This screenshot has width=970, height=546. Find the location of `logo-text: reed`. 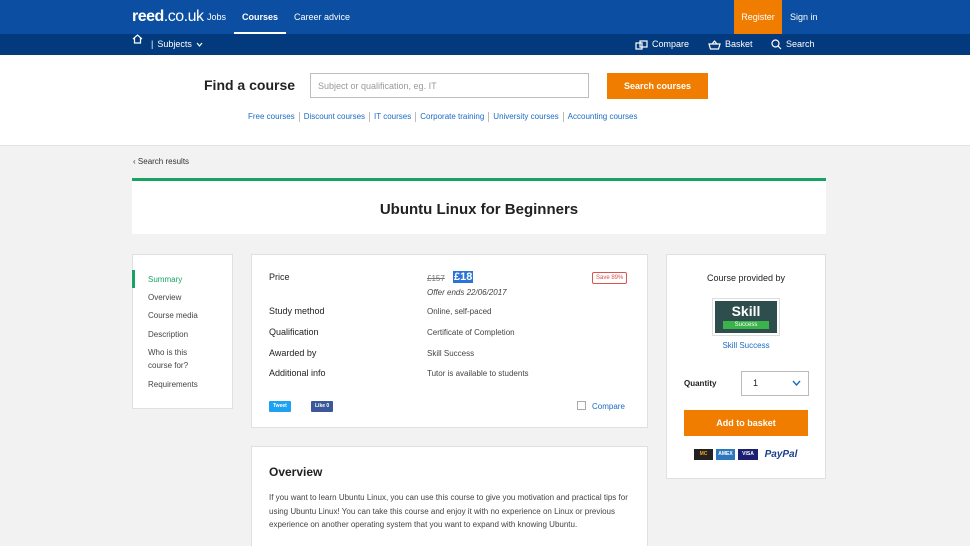

logo-text: reed is located at coordinates (148, 16).